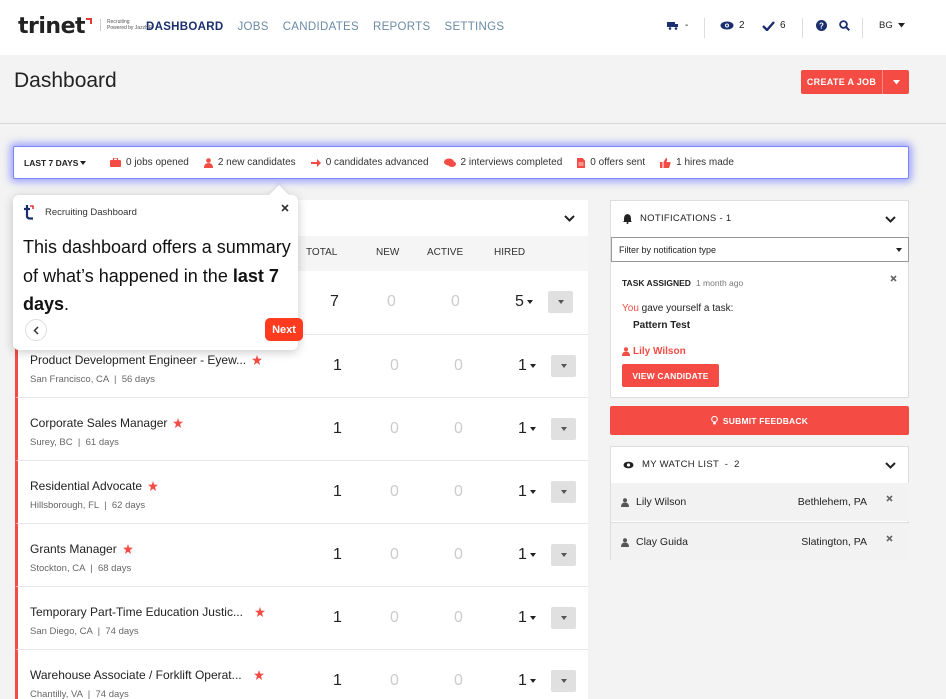  What do you see at coordinates (774, 25) in the screenshot?
I see `tasks-count-button: 6` at bounding box center [774, 25].